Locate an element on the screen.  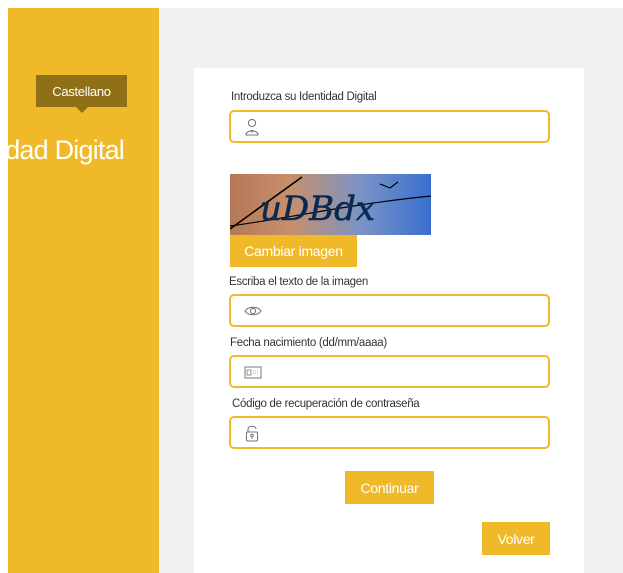
identity-label: Introduzca su Identidad Digital is located at coordinates (304, 97).